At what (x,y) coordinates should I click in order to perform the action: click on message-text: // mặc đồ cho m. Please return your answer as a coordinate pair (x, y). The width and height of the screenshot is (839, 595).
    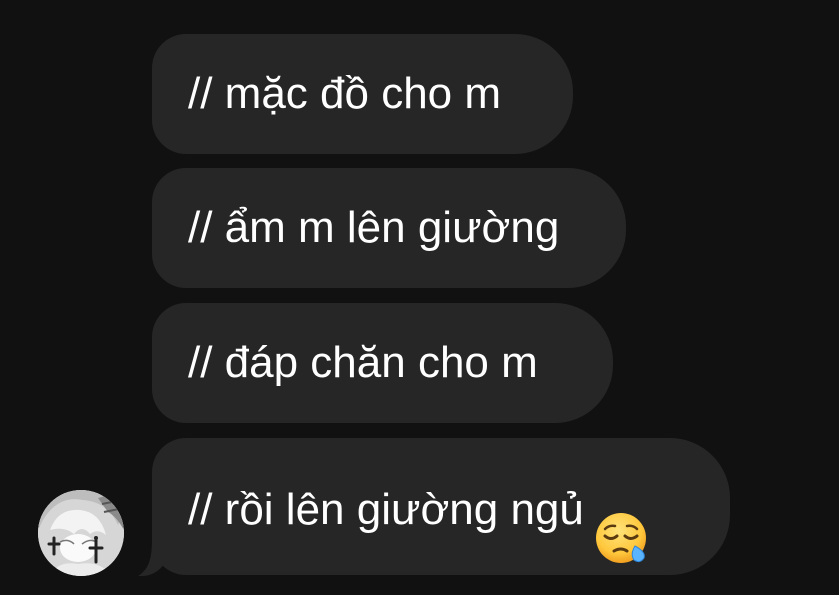
    Looking at the image, I should click on (345, 93).